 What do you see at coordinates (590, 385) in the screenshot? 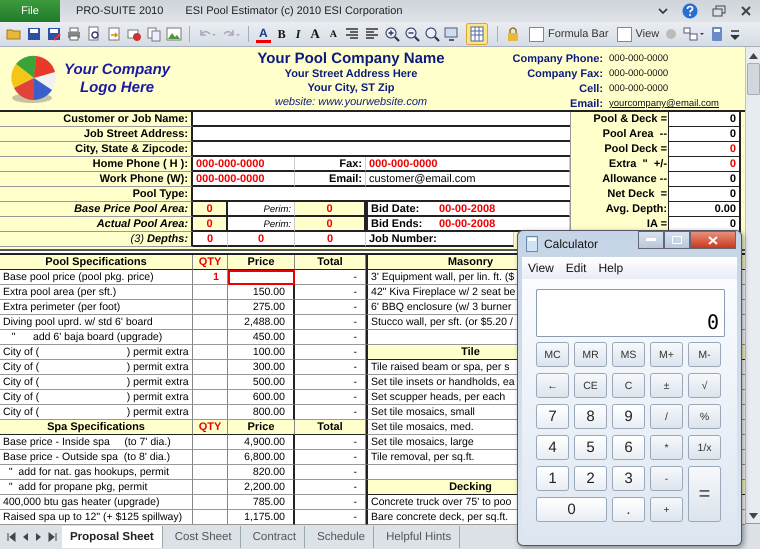
I see `calculator-key: CE` at bounding box center [590, 385].